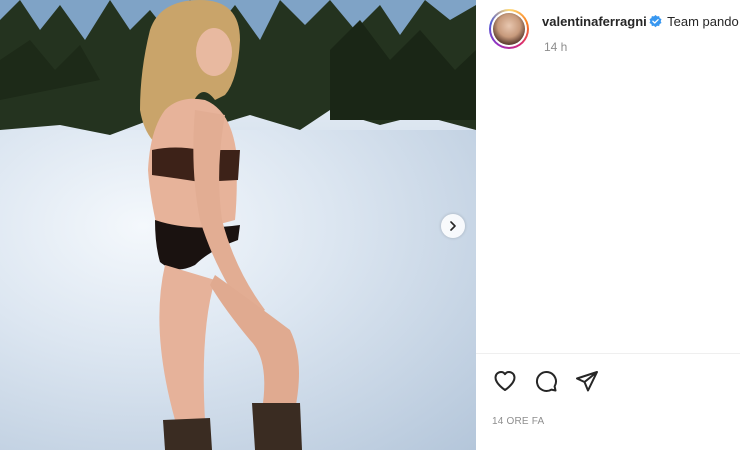 Image resolution: width=740 pixels, height=450 pixels. I want to click on like-button, so click(505, 381).